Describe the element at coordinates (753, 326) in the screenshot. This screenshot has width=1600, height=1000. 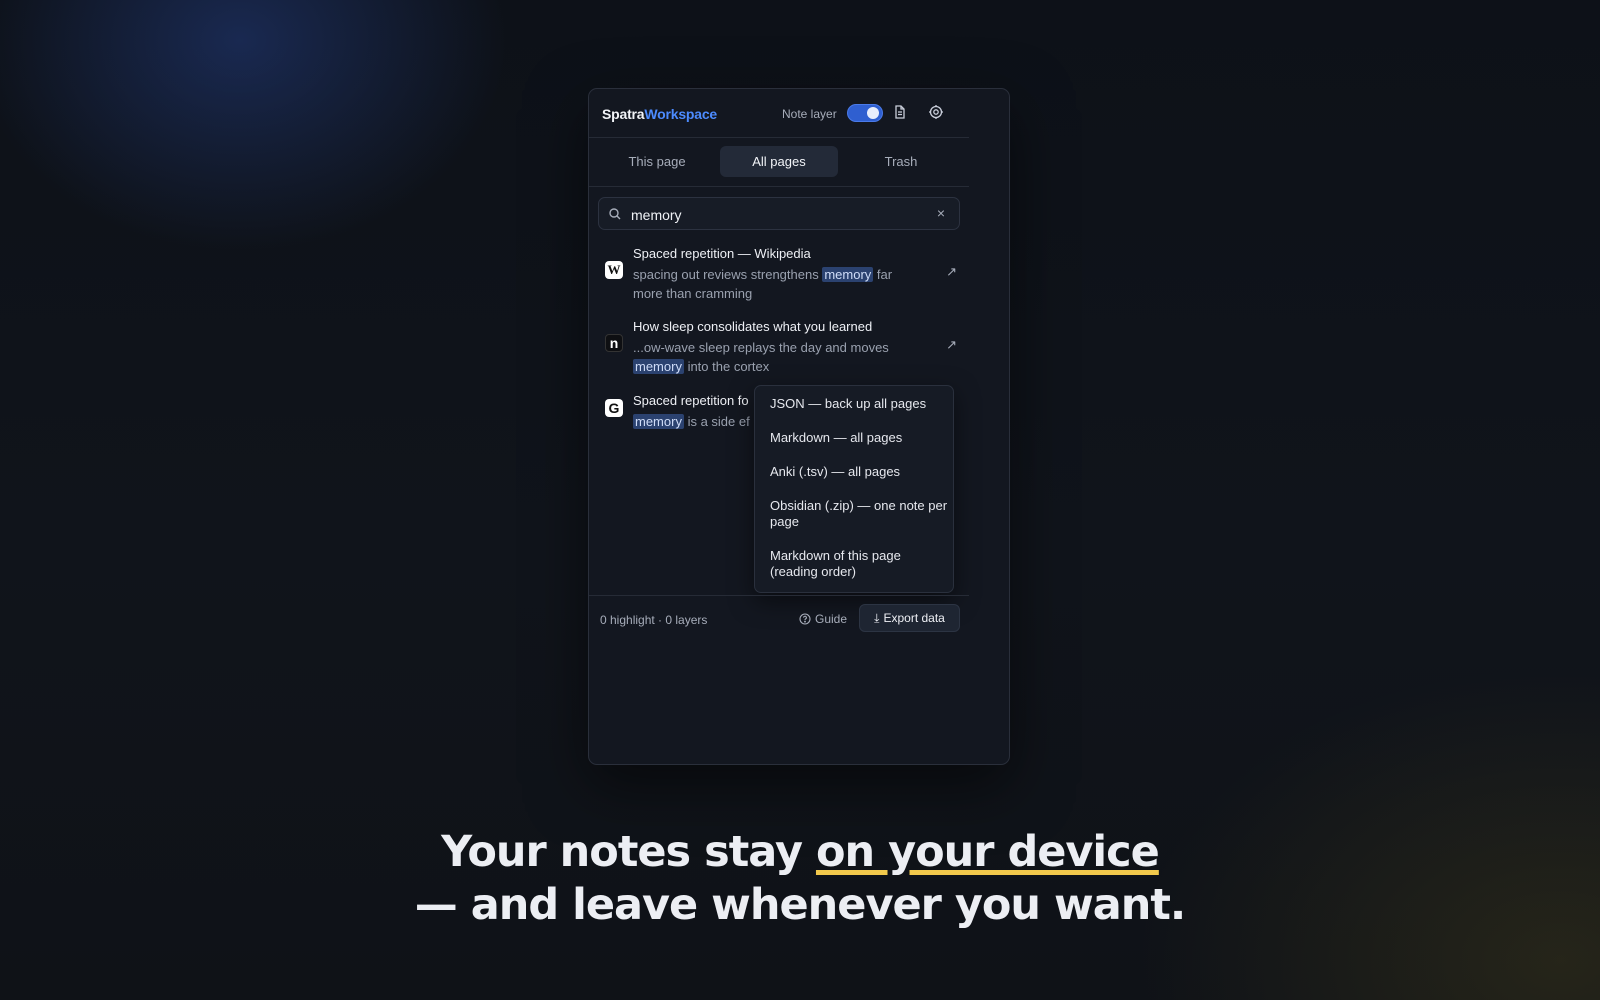
I see `result-title: How sleep consolidates what you learned` at that location.